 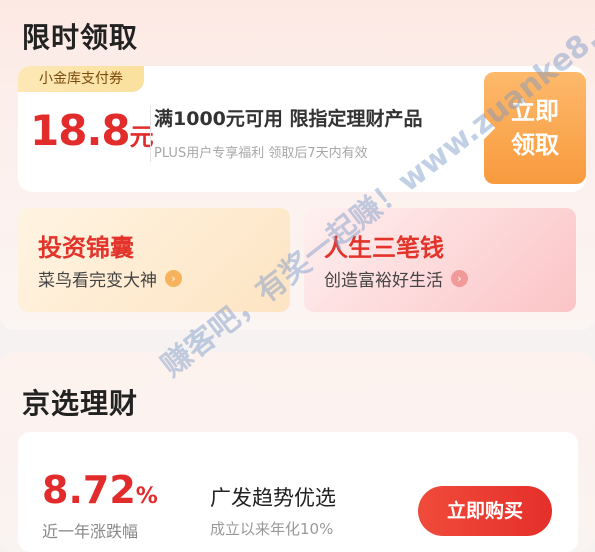 What do you see at coordinates (80, 403) in the screenshot?
I see `section-title-jingxuan: 京选理财` at bounding box center [80, 403].